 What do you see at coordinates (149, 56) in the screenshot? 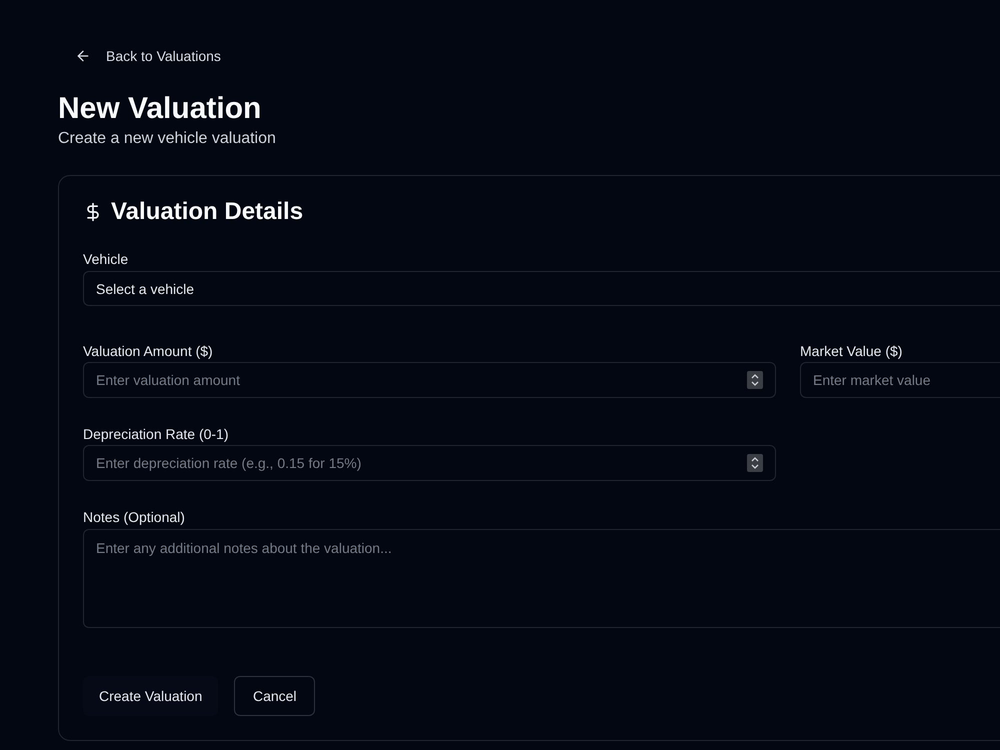
I see `back-link: Back to Valuations` at bounding box center [149, 56].